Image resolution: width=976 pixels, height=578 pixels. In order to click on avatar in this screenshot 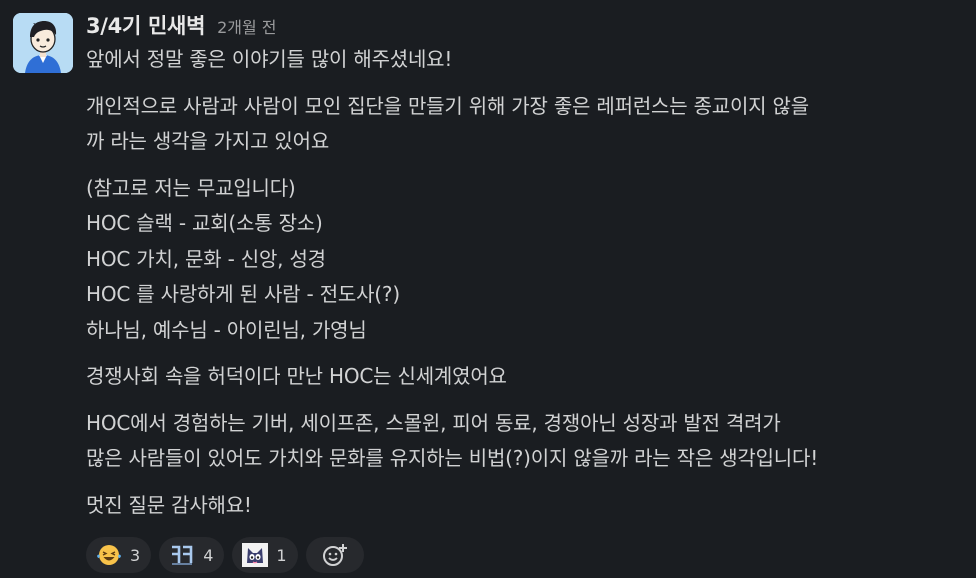, I will do `click(43, 43)`.